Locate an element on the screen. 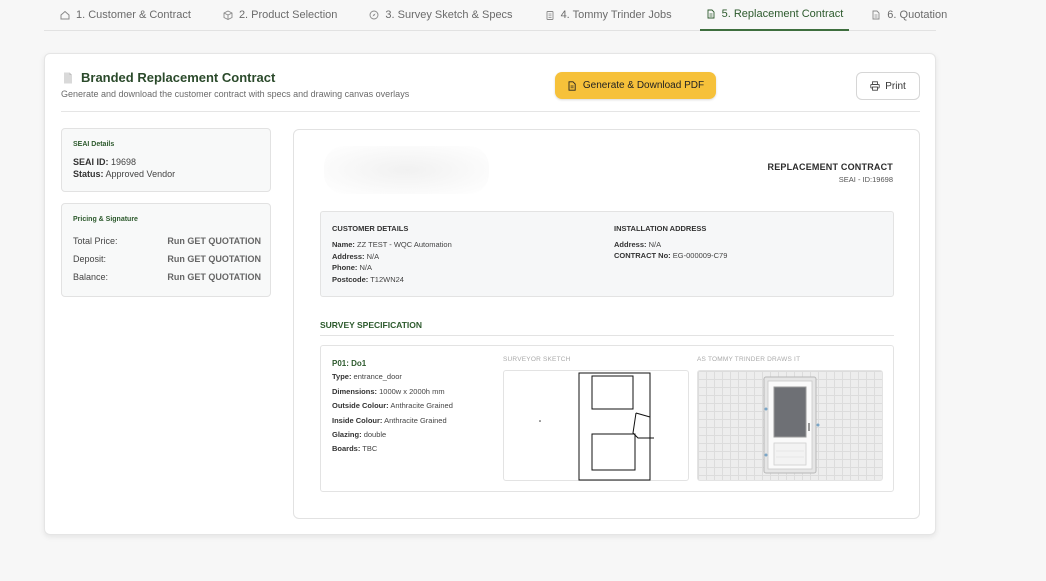  price-label: Total Price: is located at coordinates (95, 241).